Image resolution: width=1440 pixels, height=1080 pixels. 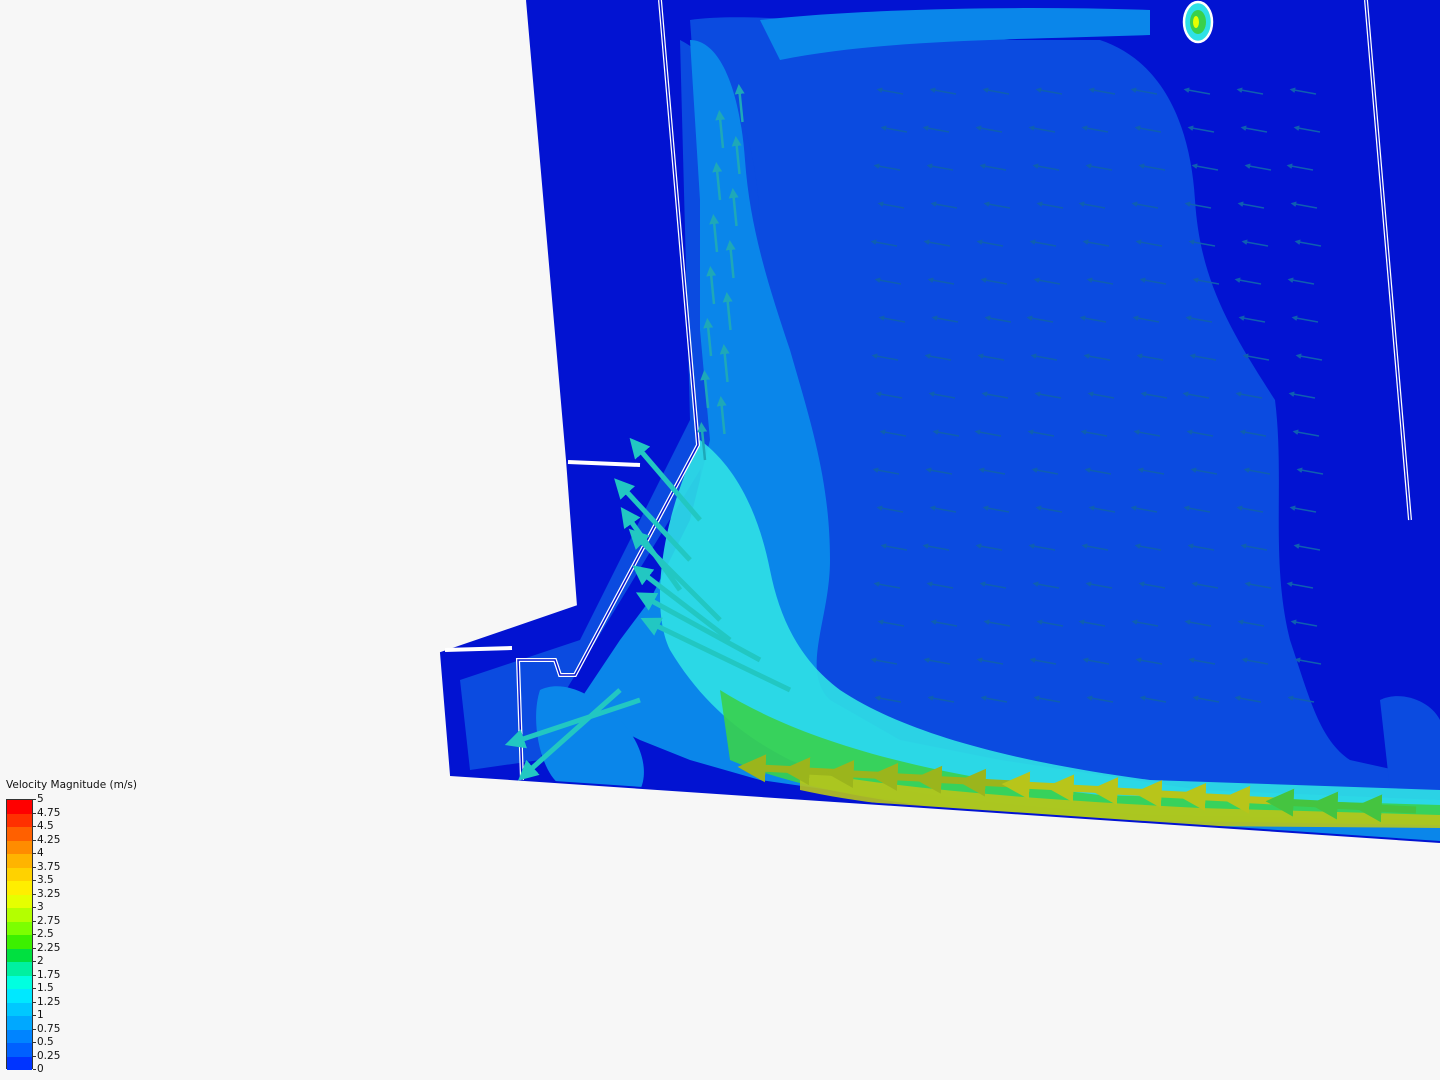 What do you see at coordinates (38, 1069) in the screenshot?
I see `legend-tick-label: 0` at bounding box center [38, 1069].